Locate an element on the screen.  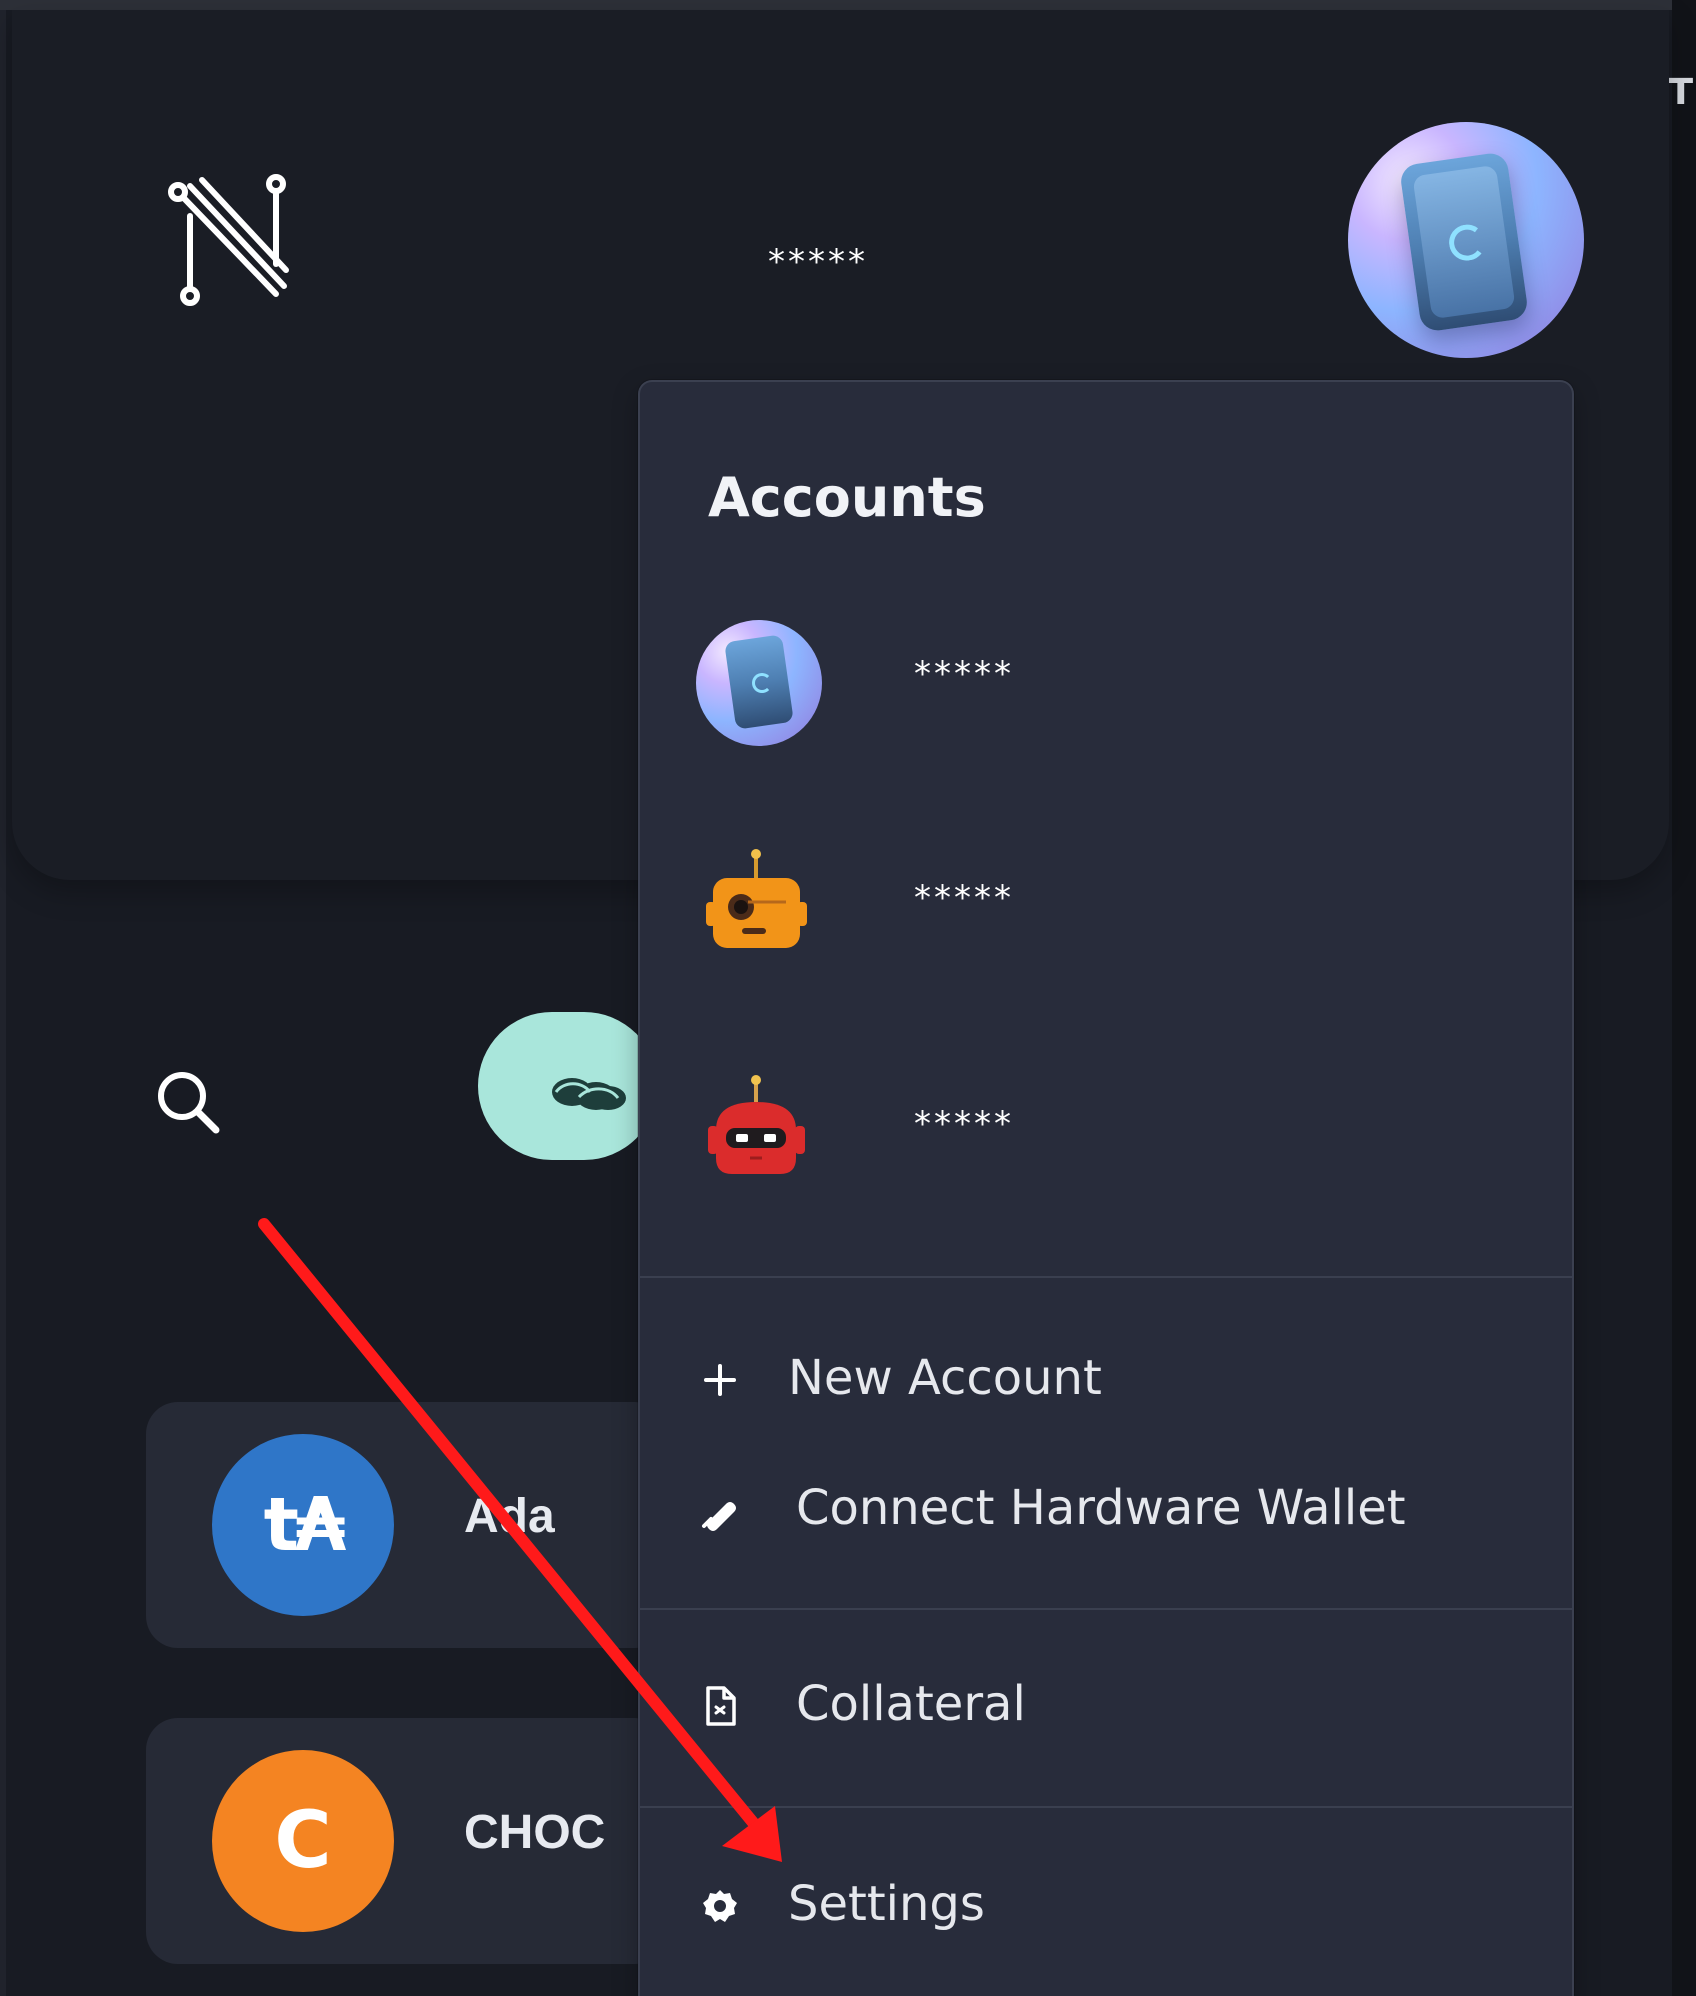
search-icon is located at coordinates (187, 1101).